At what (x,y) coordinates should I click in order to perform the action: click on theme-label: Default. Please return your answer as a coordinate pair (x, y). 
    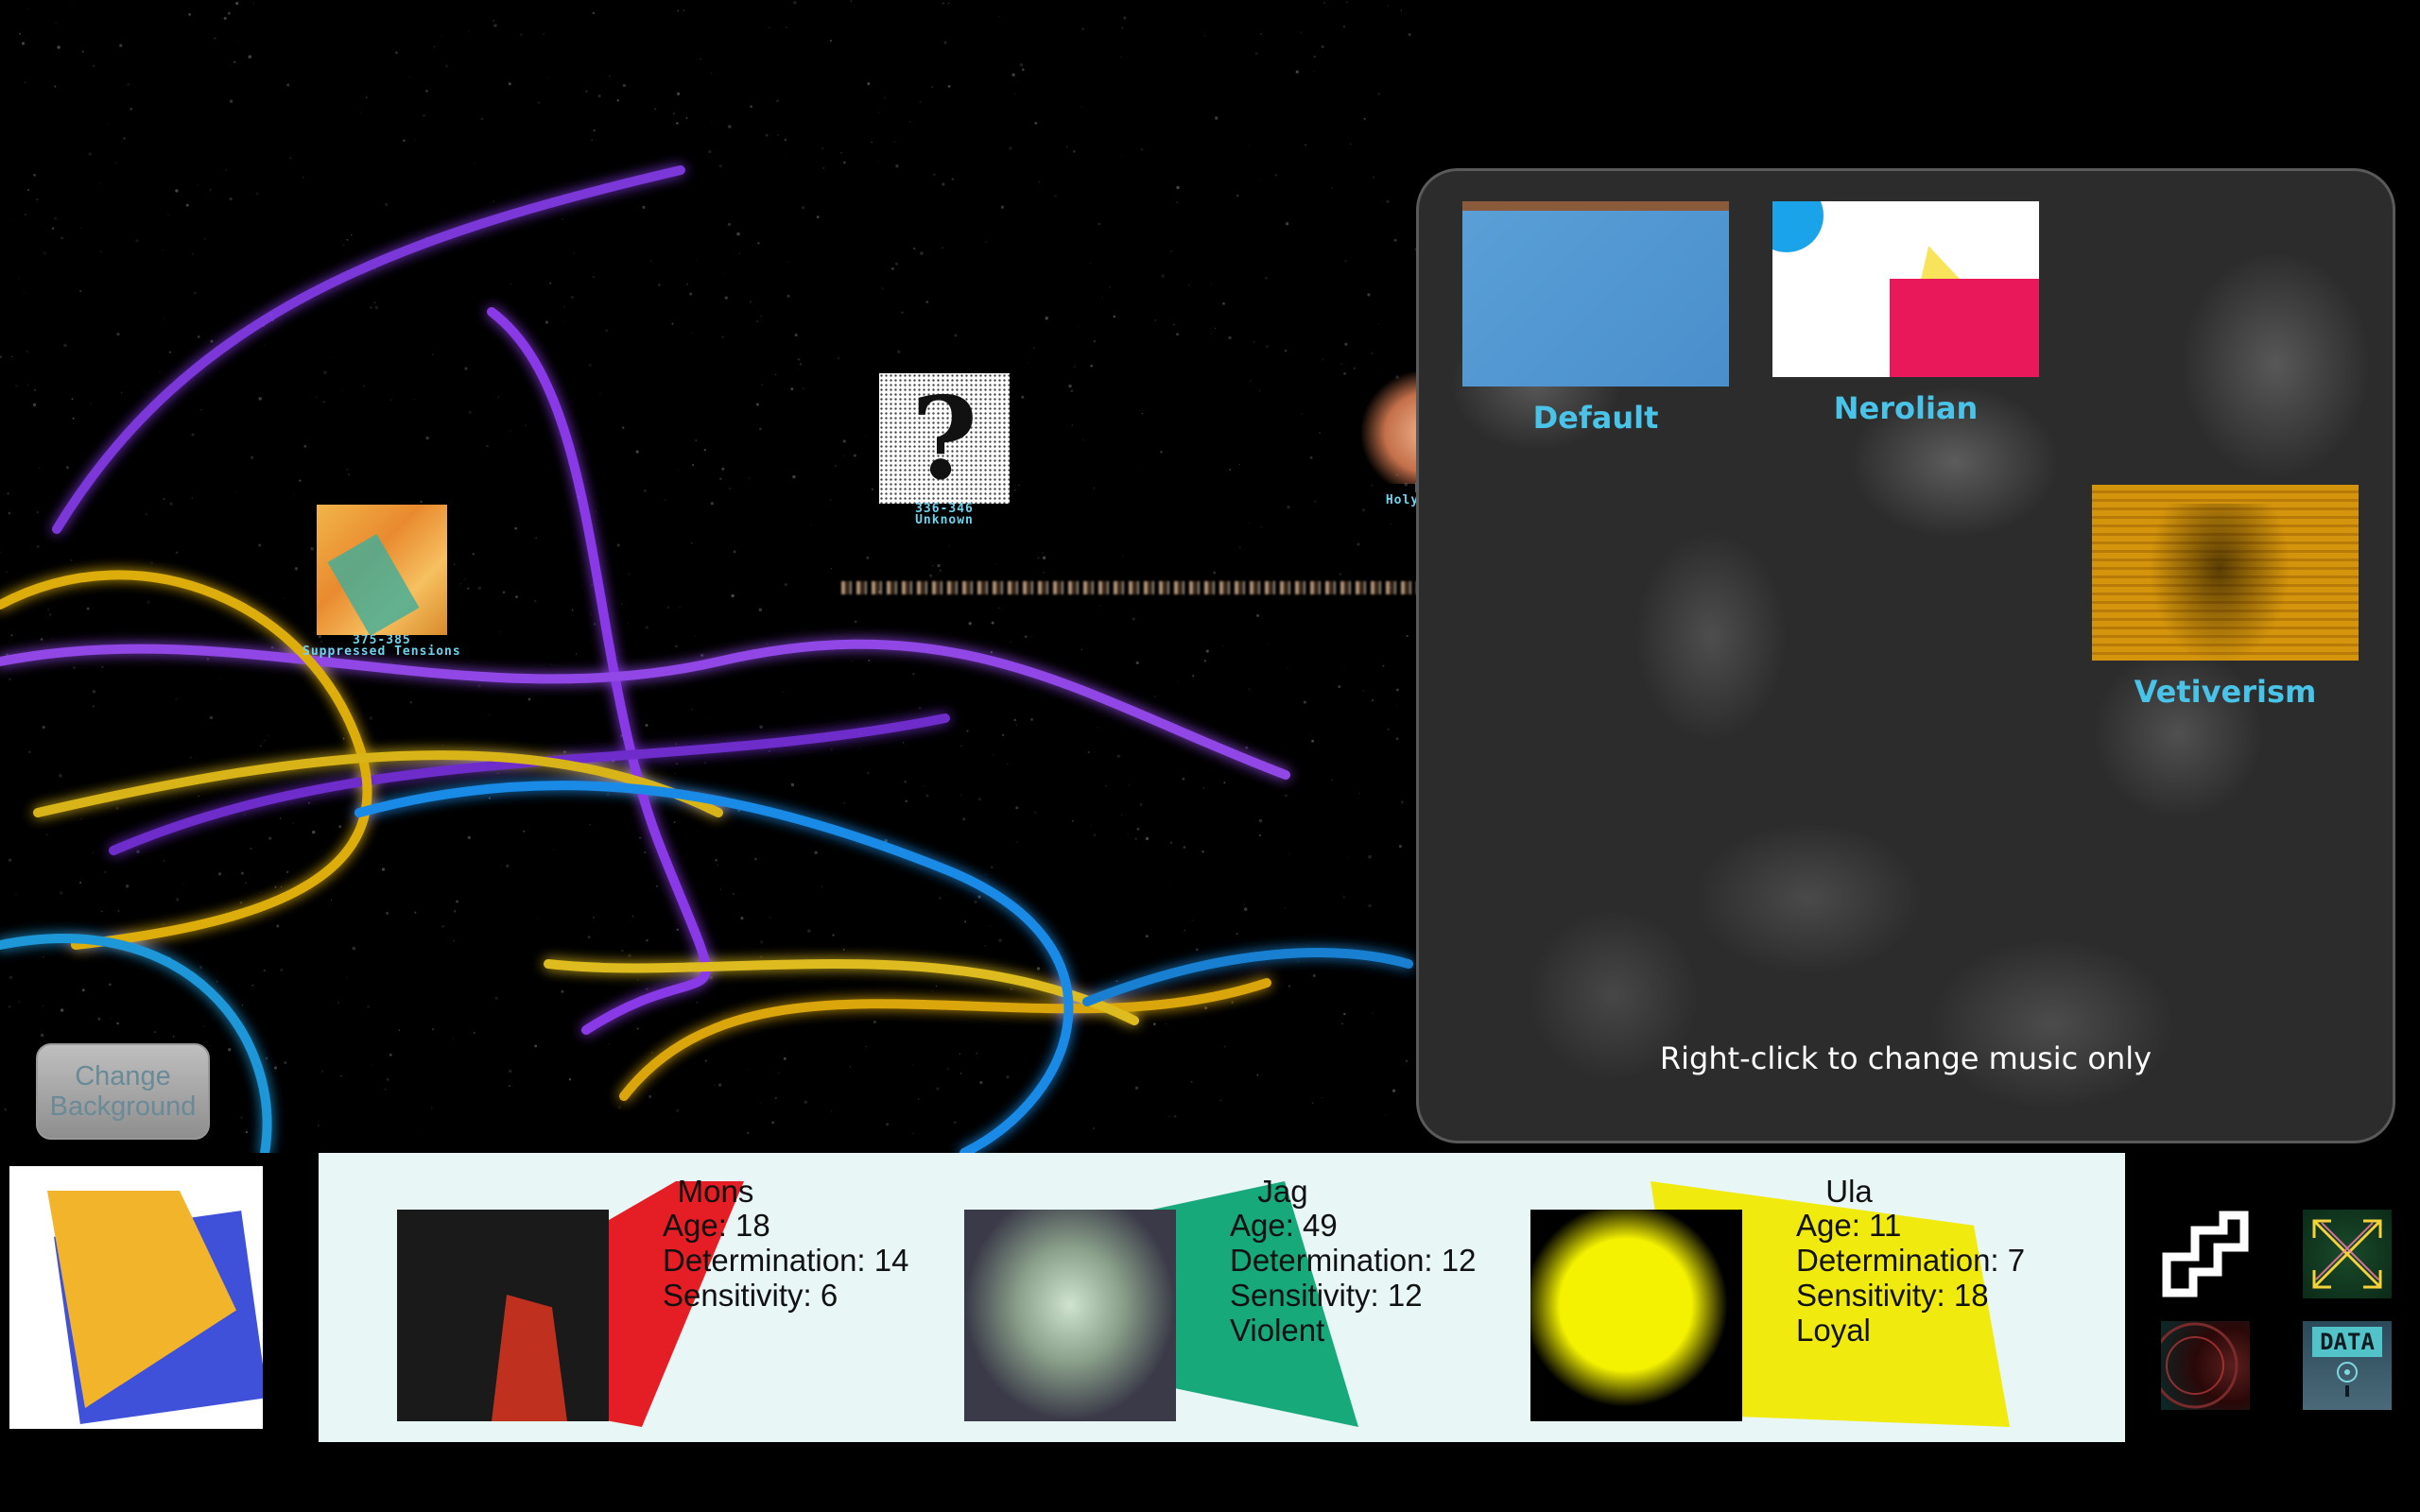
    Looking at the image, I should click on (1595, 418).